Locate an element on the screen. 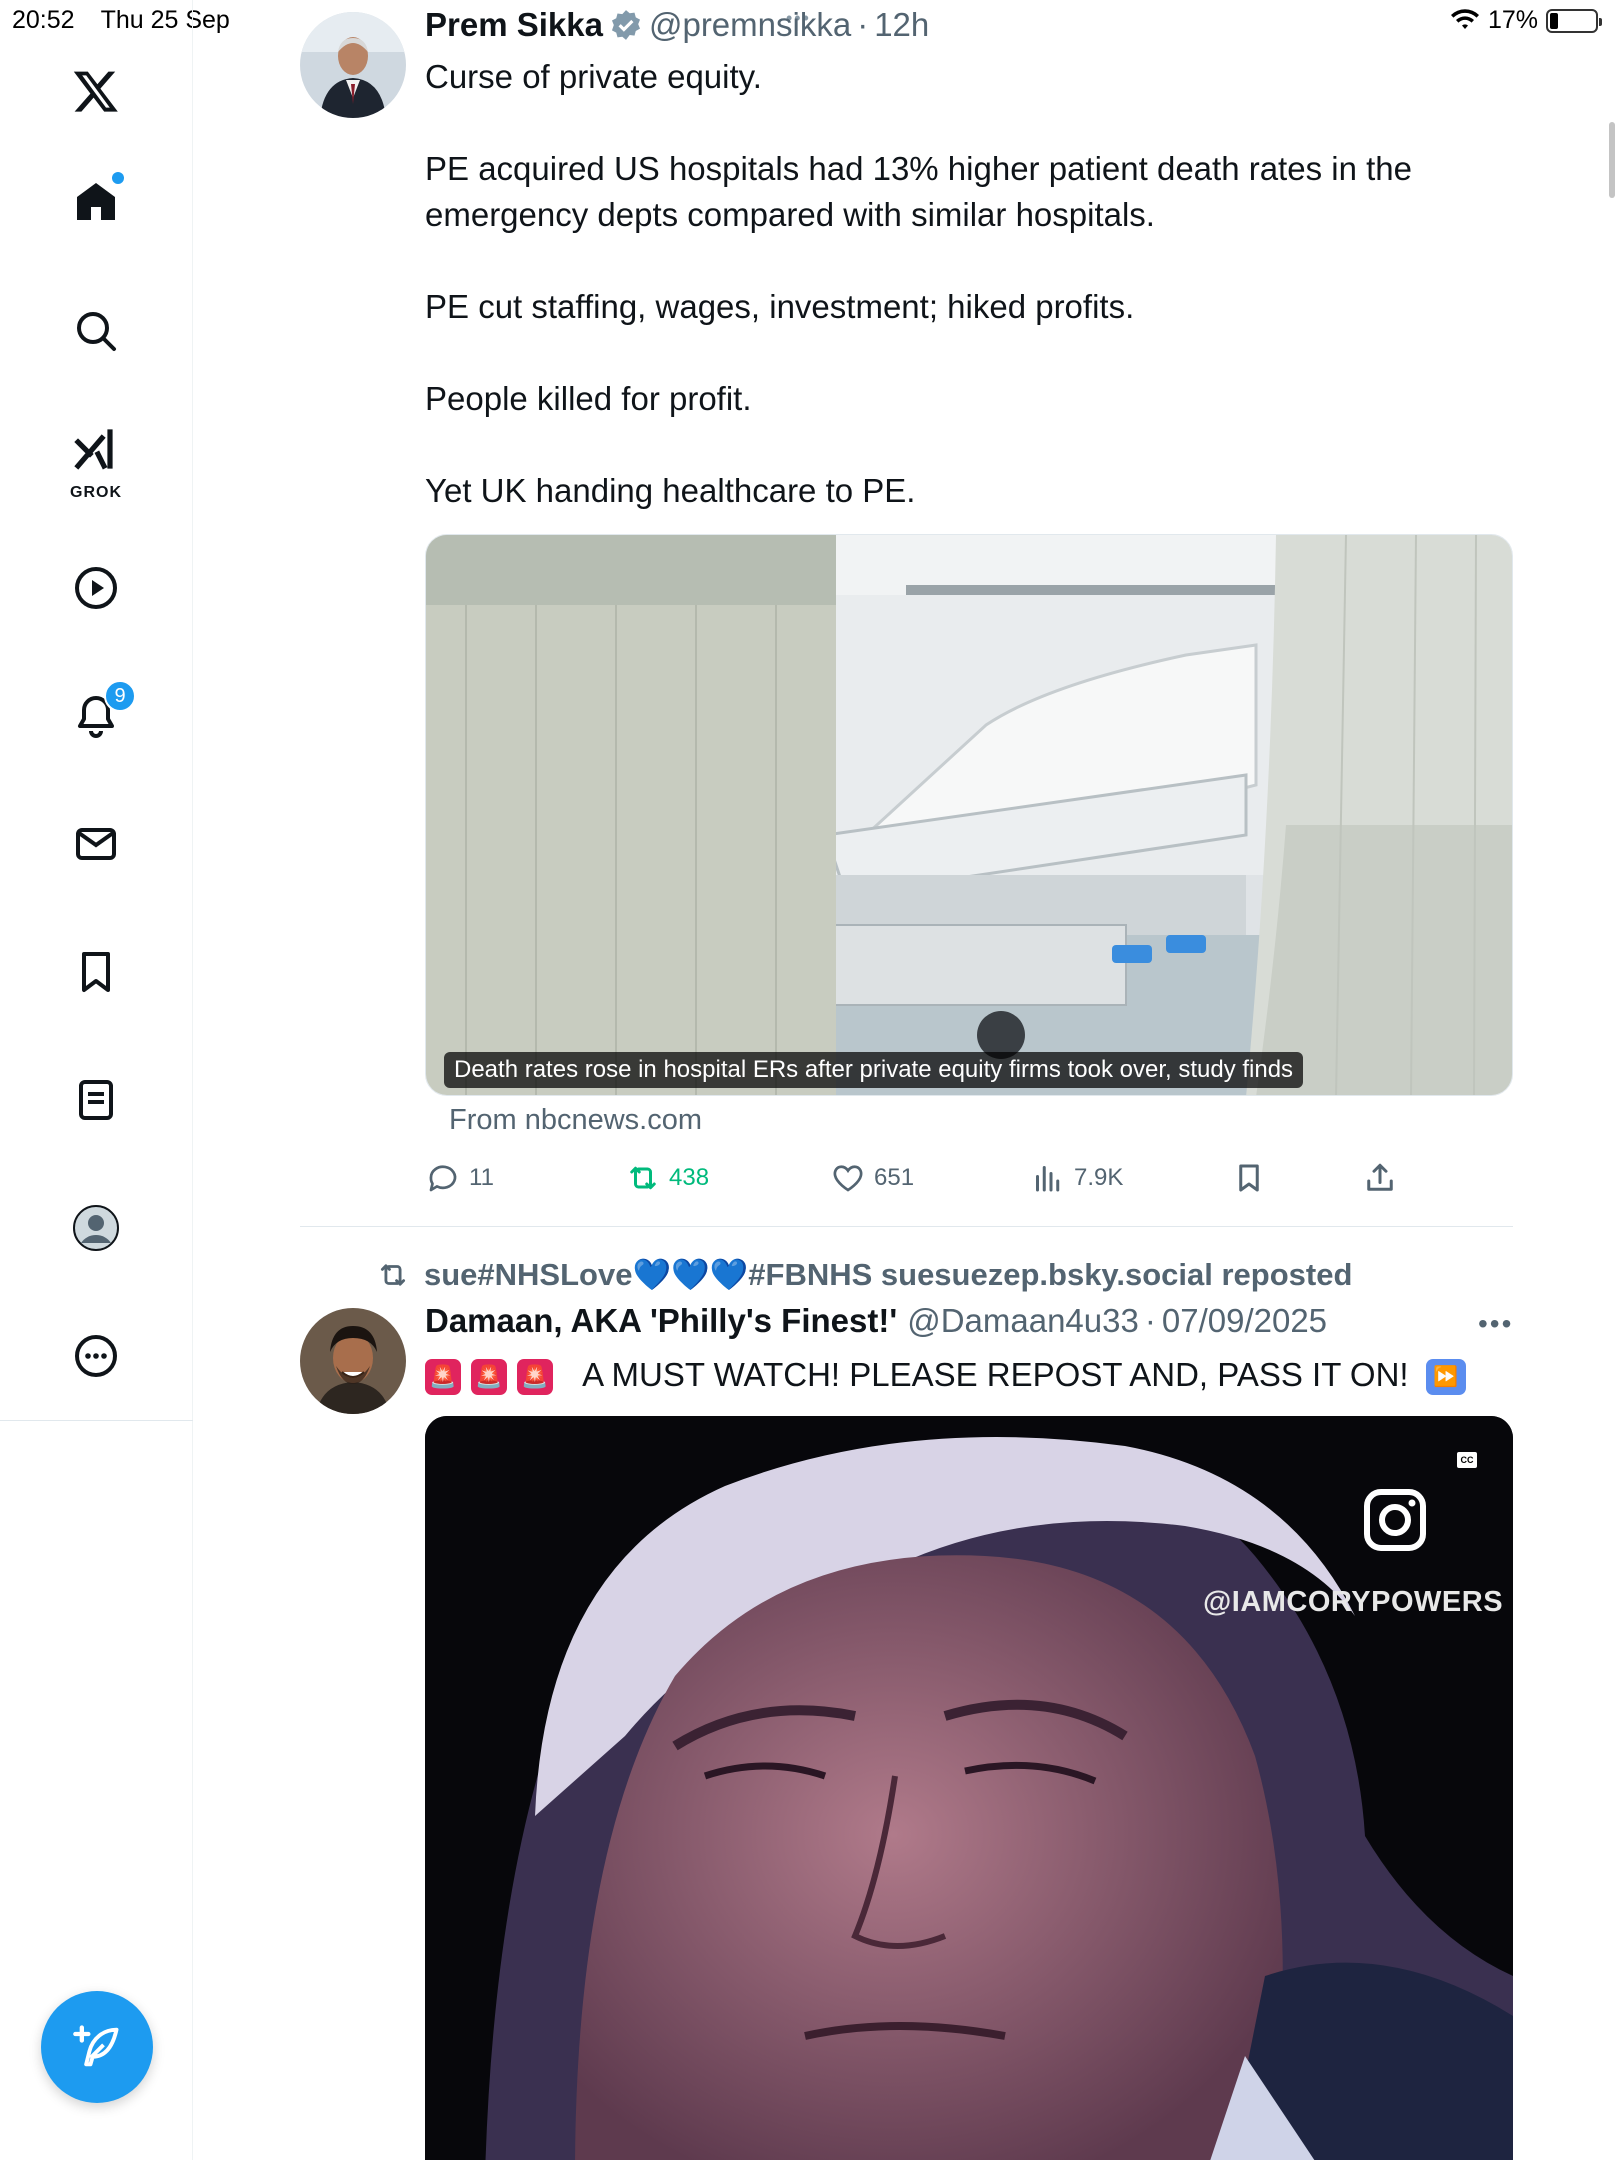  home-icon is located at coordinates (96, 202).